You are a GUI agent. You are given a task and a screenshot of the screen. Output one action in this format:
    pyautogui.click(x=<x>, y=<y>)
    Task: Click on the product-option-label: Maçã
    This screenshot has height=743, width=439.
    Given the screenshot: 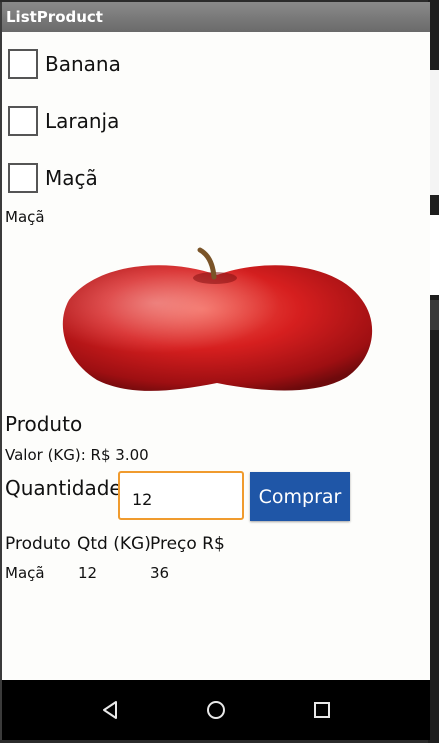 What is the action you would take?
    pyautogui.click(x=71, y=178)
    